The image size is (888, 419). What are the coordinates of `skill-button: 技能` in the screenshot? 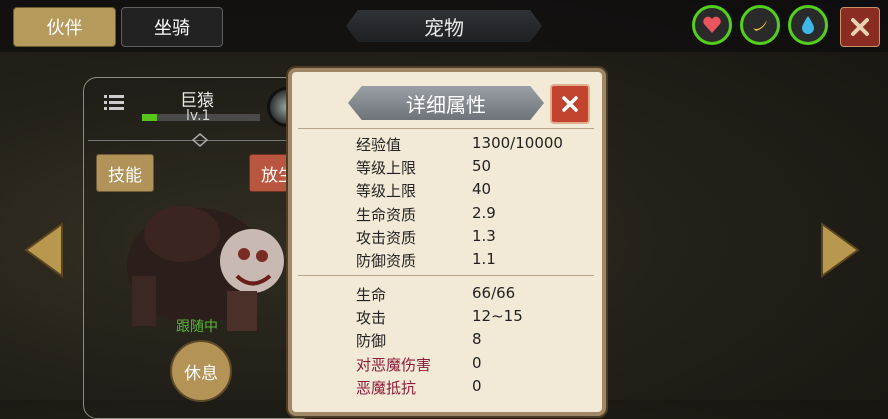 It's located at (125, 173).